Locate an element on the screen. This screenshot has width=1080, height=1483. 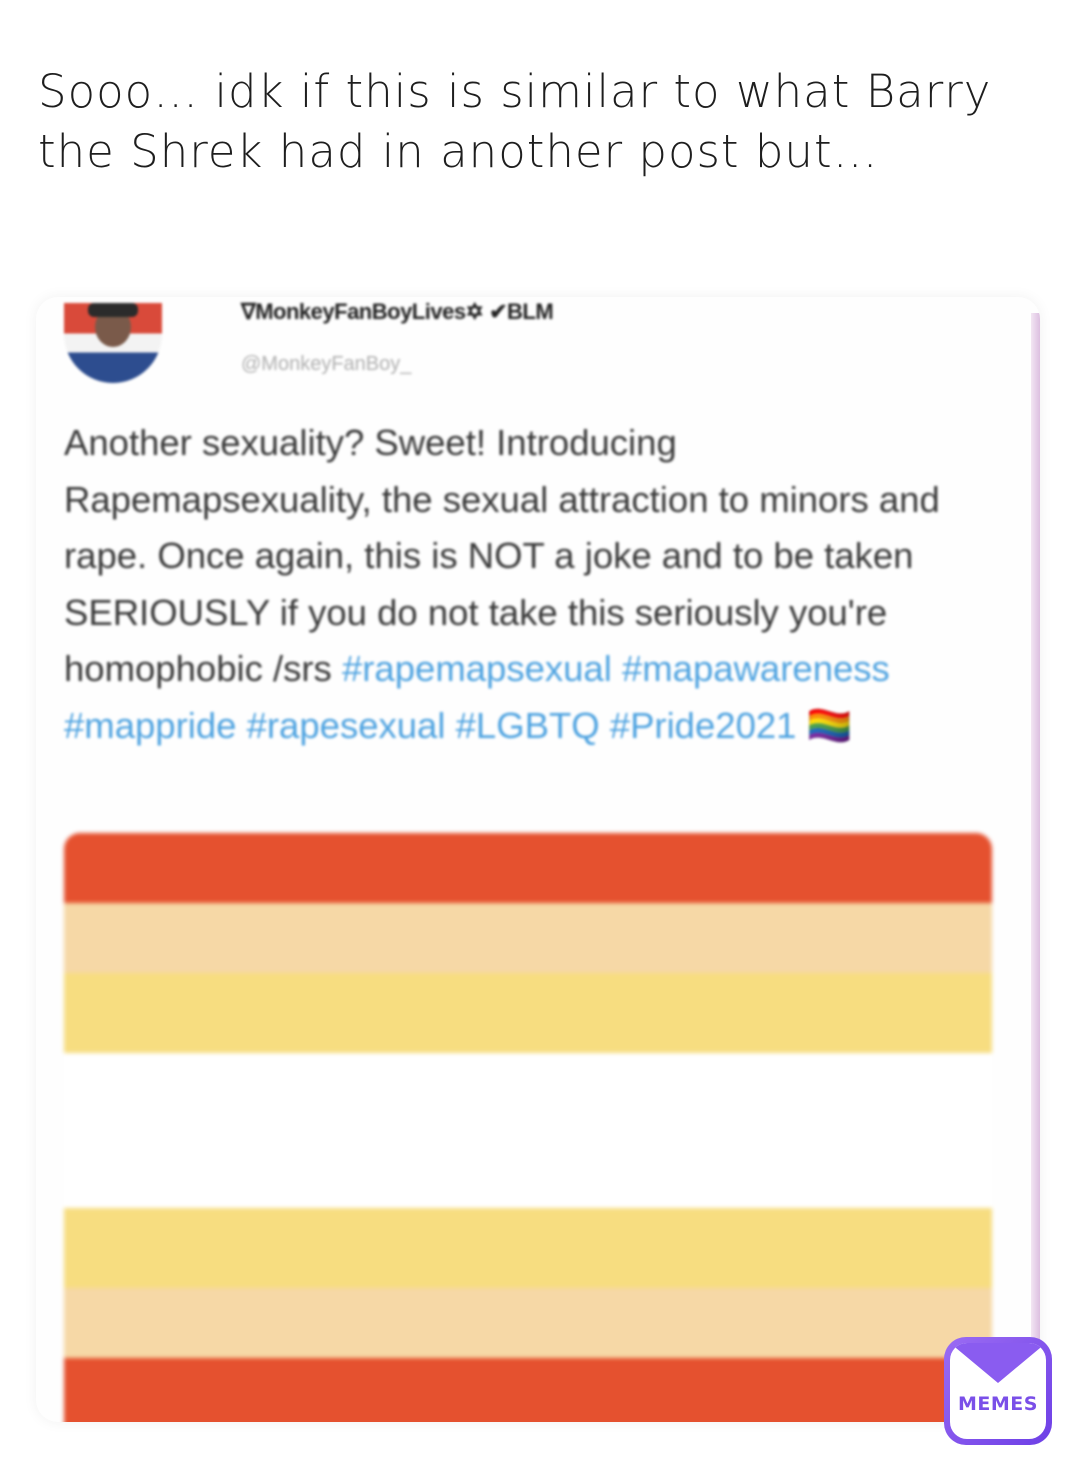
envelope-chevron-icon is located at coordinates (998, 1363).